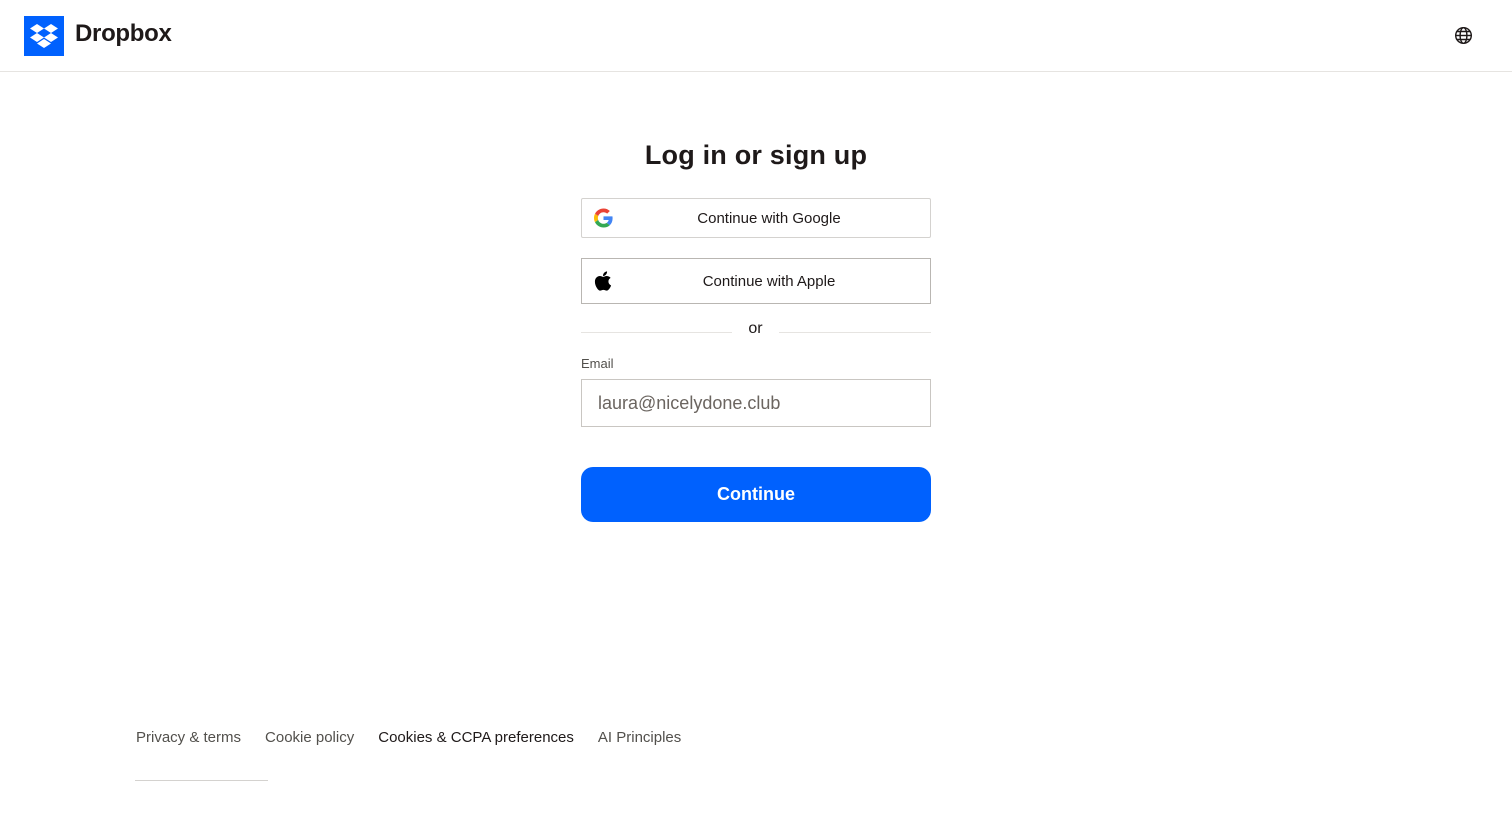 The height and width of the screenshot is (814, 1512). Describe the element at coordinates (123, 33) in the screenshot. I see `brand-name: Dropbox` at that location.